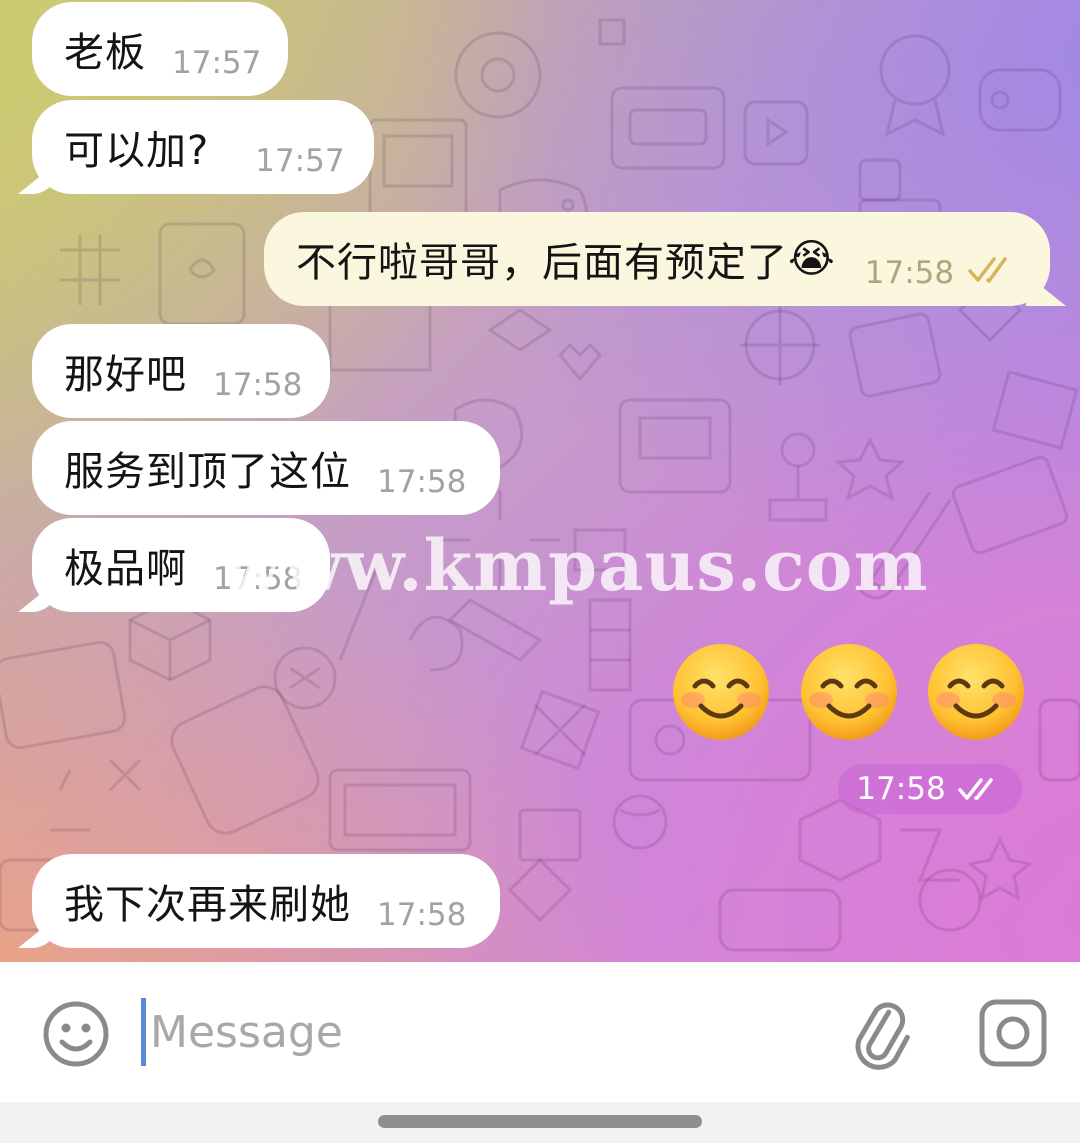 The height and width of the screenshot is (1143, 1080). I want to click on home-indicator, so click(540, 1121).